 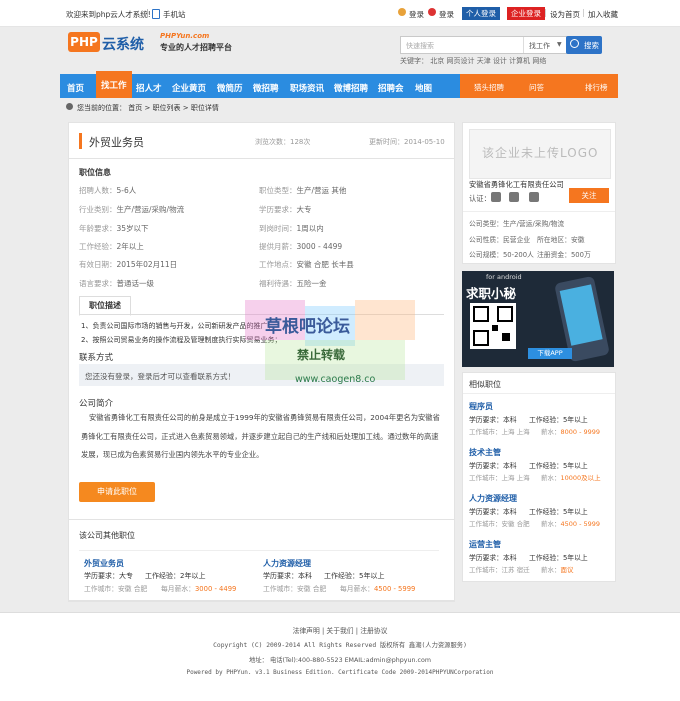 What do you see at coordinates (589, 195) in the screenshot?
I see `follow-button: 关注` at bounding box center [589, 195].